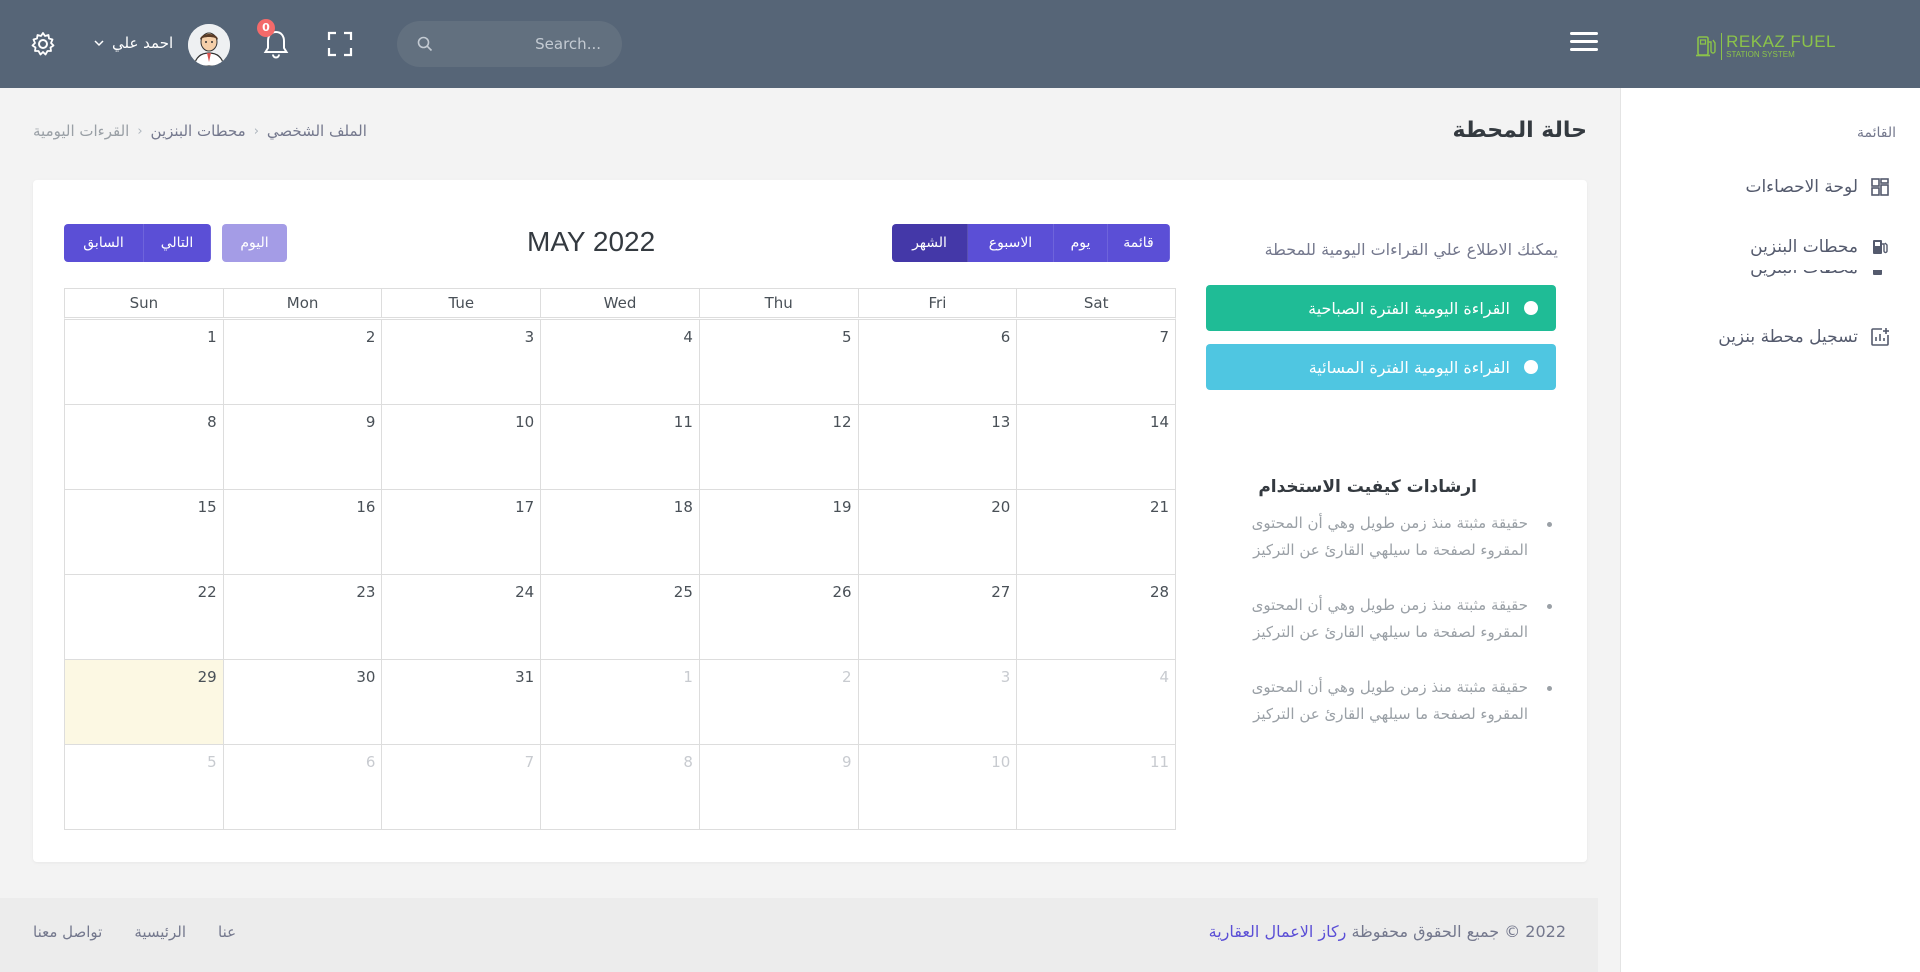  What do you see at coordinates (1781, 41) in the screenshot?
I see `brand-name: REKAZ FUEL` at bounding box center [1781, 41].